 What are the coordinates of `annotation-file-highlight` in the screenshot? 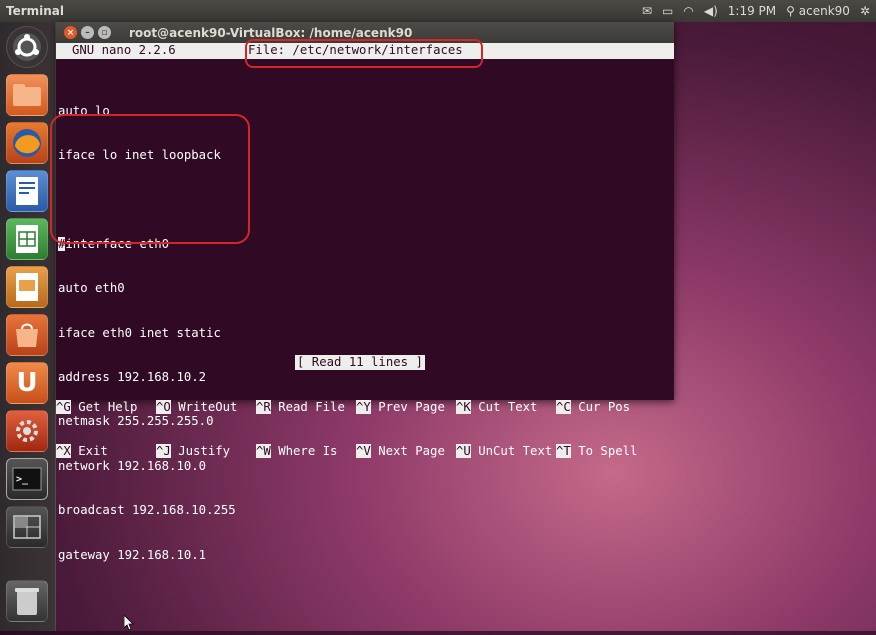 It's located at (364, 53).